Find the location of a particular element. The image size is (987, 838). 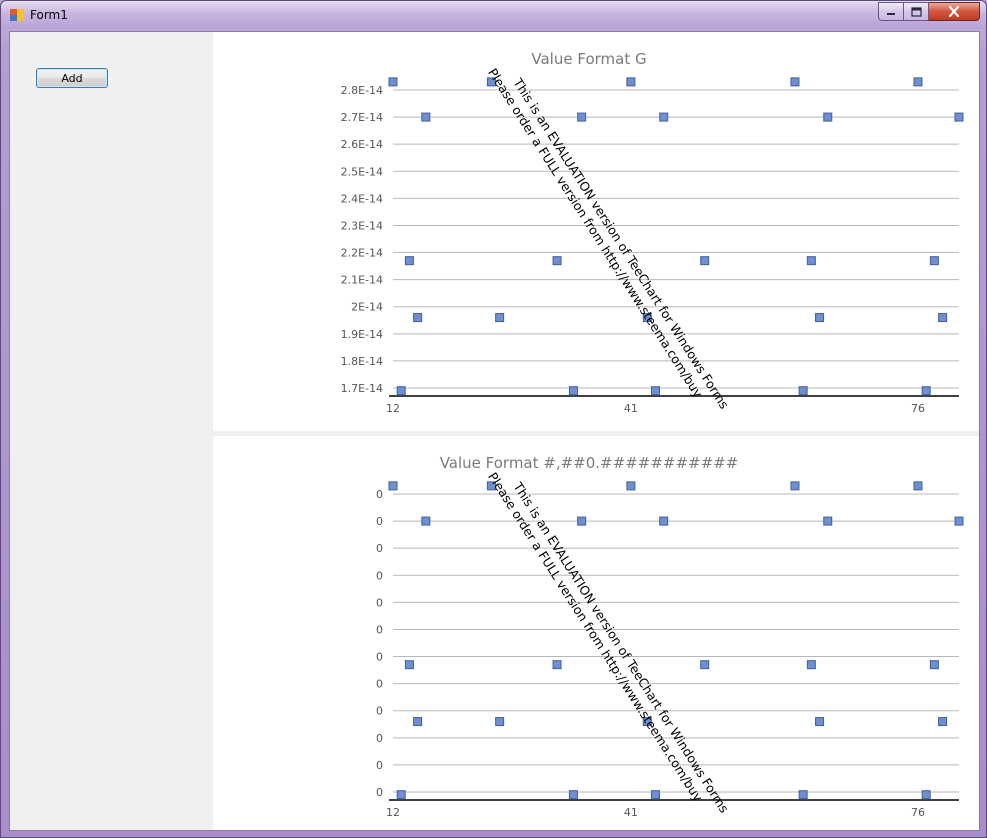

y-tick-label: 1.9E-14 is located at coordinates (362, 334).